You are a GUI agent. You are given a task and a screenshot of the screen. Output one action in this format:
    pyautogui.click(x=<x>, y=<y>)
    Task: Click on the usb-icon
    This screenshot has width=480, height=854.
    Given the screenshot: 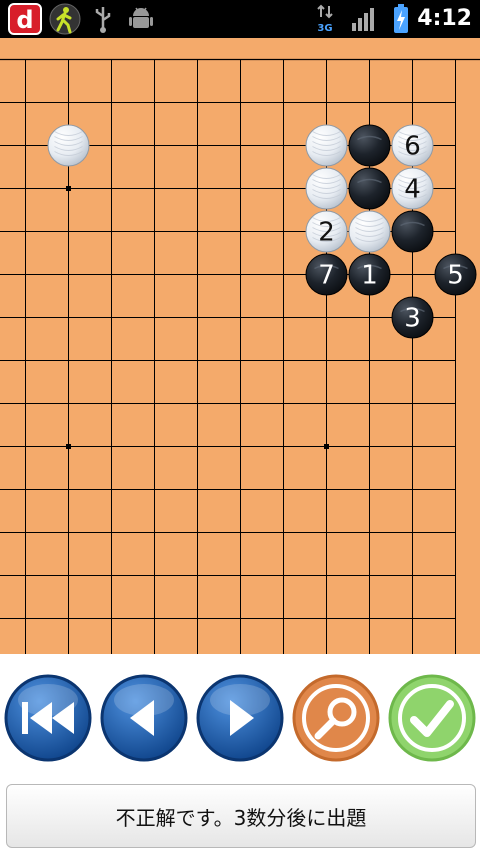 What is the action you would take?
    pyautogui.click(x=103, y=20)
    